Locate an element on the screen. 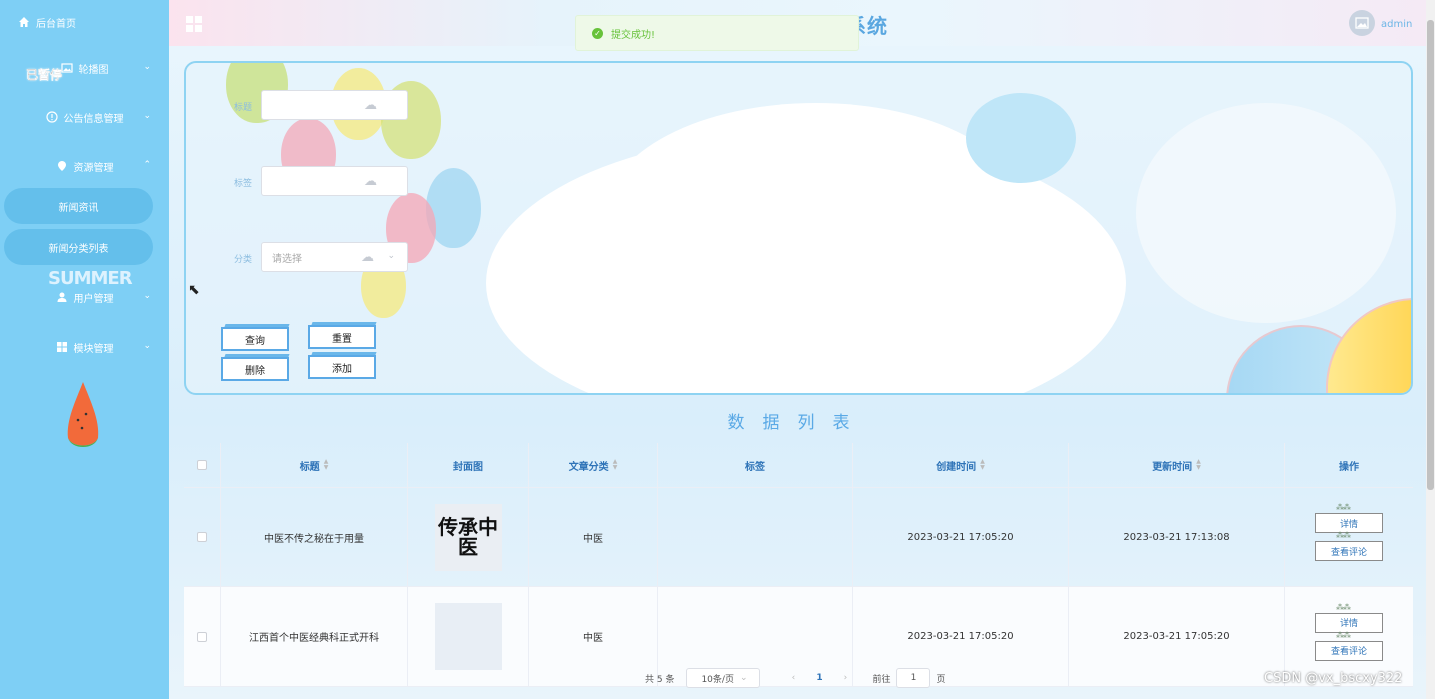 The width and height of the screenshot is (1435, 699). chevron-up-icon: ⌃ is located at coordinates (147, 165).